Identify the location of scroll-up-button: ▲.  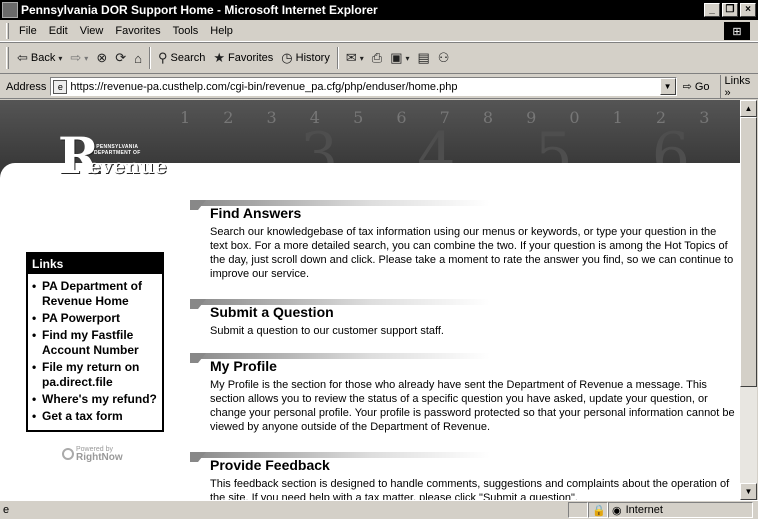
(748, 108).